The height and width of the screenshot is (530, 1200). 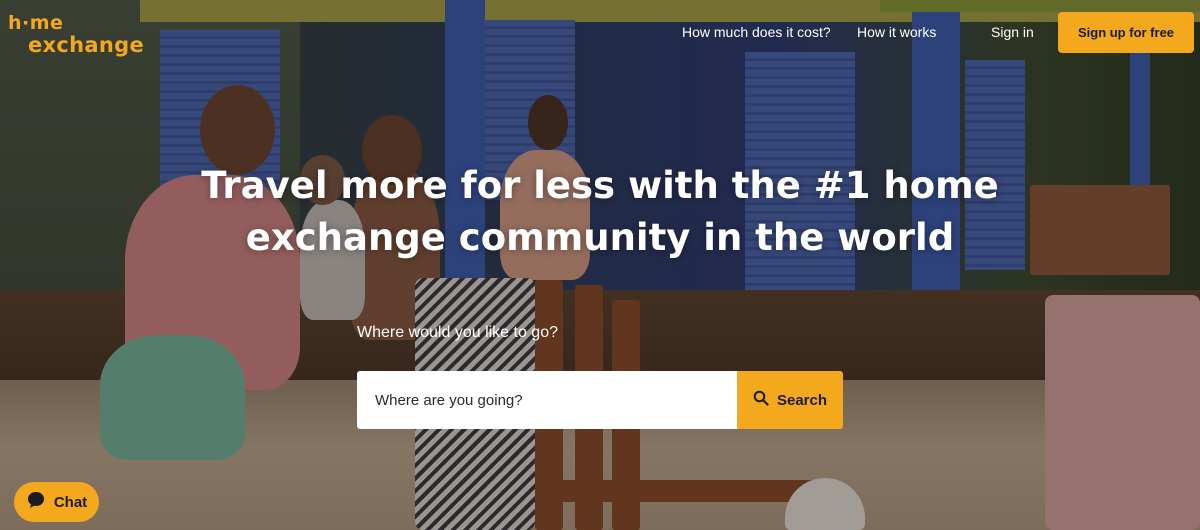 What do you see at coordinates (70, 502) in the screenshot?
I see `chat-button-label: Chat` at bounding box center [70, 502].